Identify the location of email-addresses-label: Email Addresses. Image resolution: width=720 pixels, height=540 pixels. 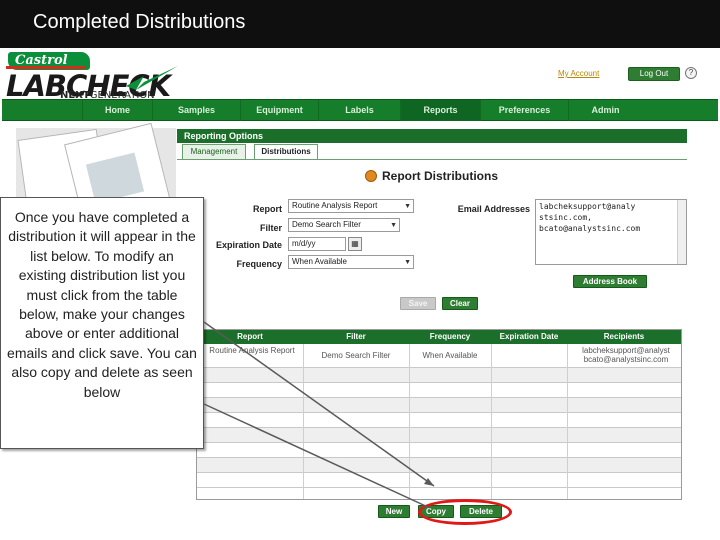
(493, 209).